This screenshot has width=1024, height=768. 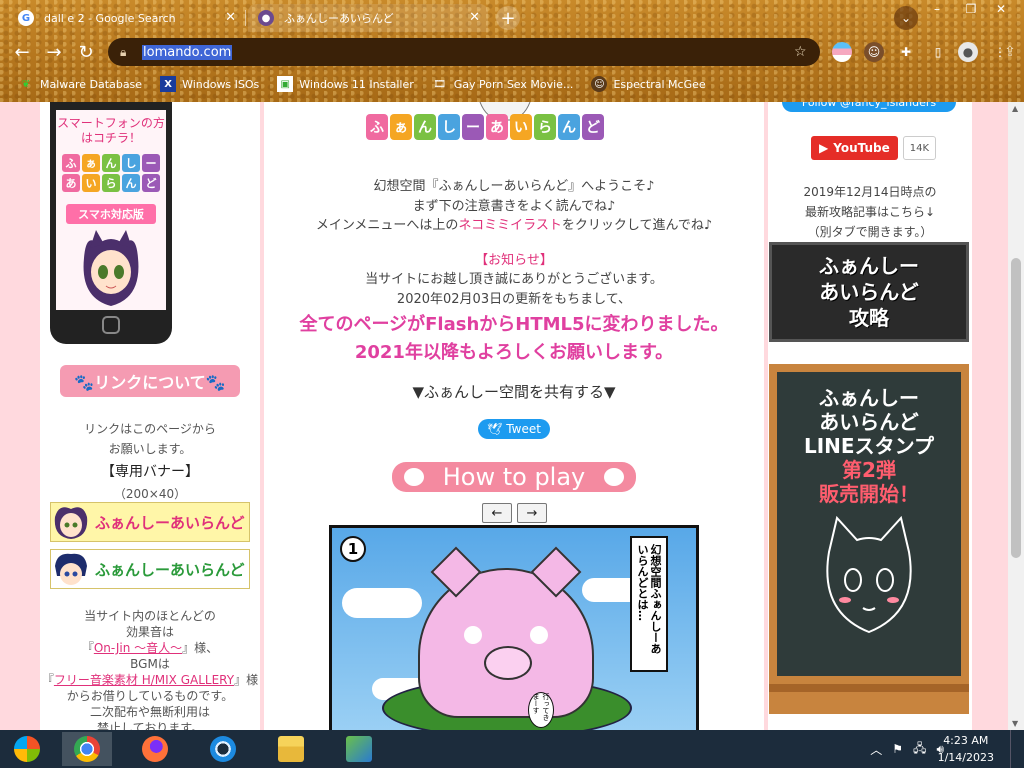 I want to click on phone-logo: ふ ぁ ん し ー あ い ら ん ど, so click(x=111, y=173).